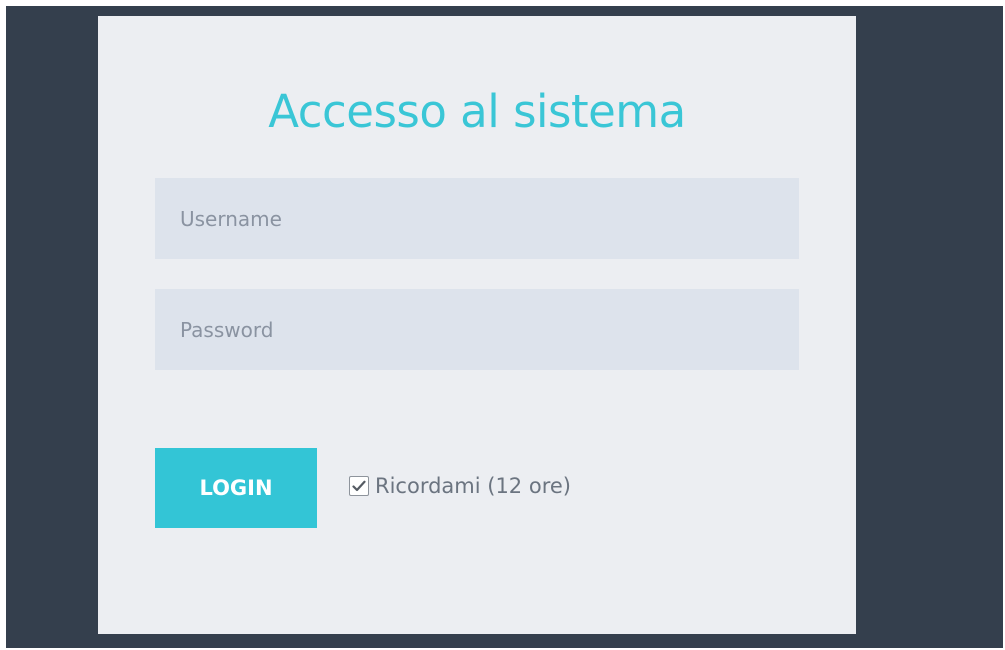 This screenshot has width=1005, height=650. Describe the element at coordinates (473, 486) in the screenshot. I see `remember-me-label: Ricordami (12 ore)` at that location.